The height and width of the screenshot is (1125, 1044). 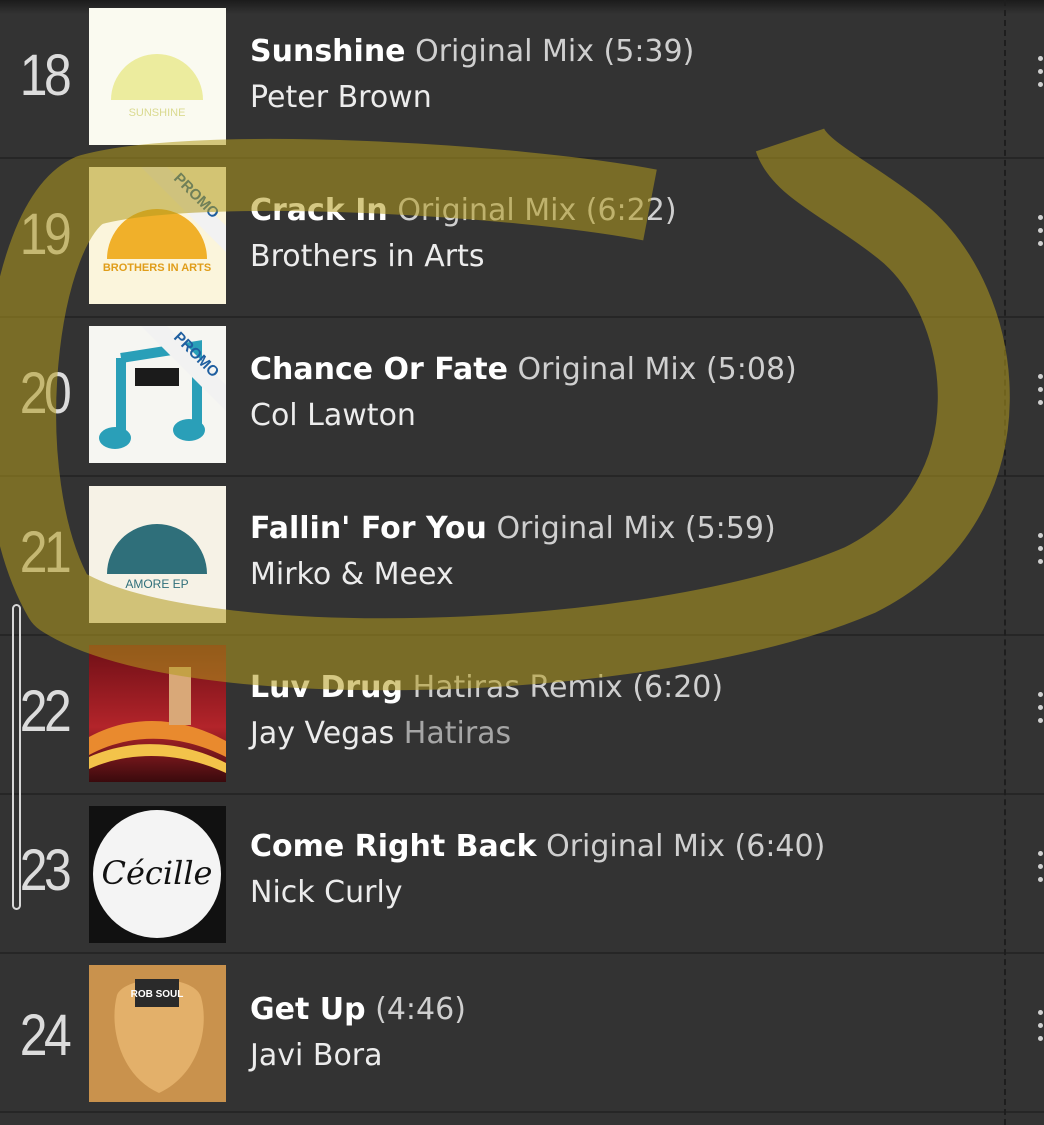 What do you see at coordinates (328, 51) in the screenshot?
I see `track-title: Sunshine` at bounding box center [328, 51].